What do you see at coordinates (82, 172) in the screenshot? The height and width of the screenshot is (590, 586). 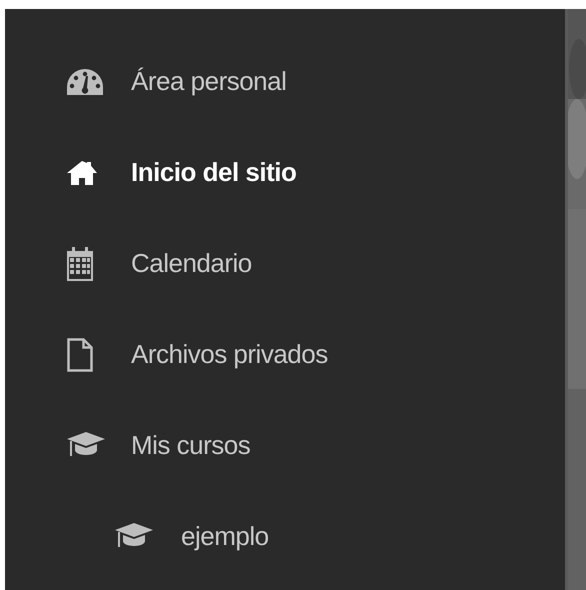 I see `home-icon` at bounding box center [82, 172].